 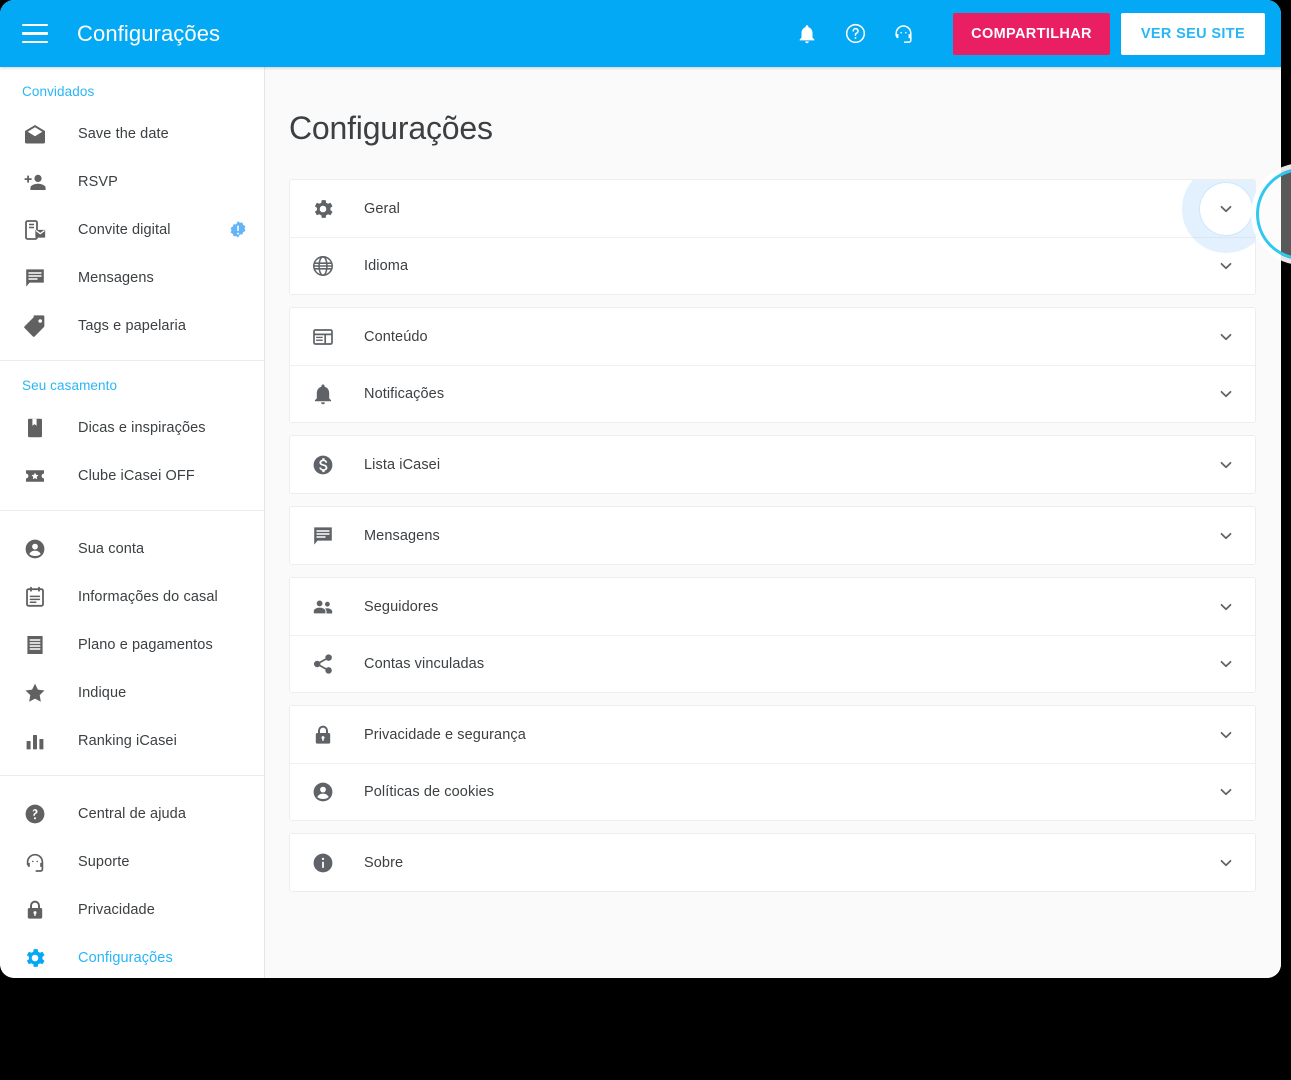 What do you see at coordinates (35, 33) in the screenshot?
I see `hamburger-menu-icon` at bounding box center [35, 33].